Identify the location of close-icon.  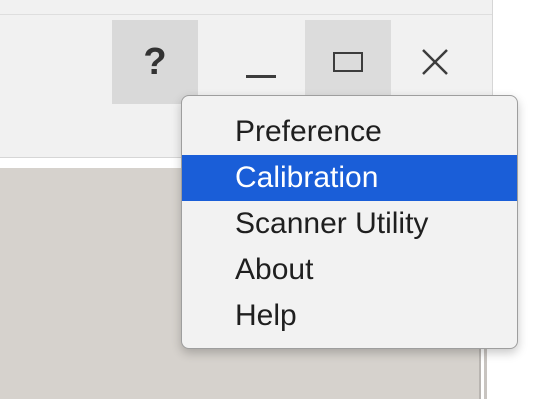
(435, 62).